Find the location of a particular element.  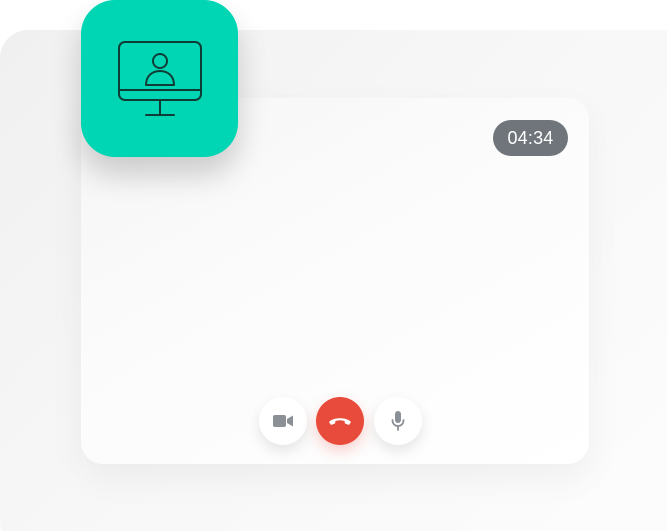

end-call-button is located at coordinates (340, 421).